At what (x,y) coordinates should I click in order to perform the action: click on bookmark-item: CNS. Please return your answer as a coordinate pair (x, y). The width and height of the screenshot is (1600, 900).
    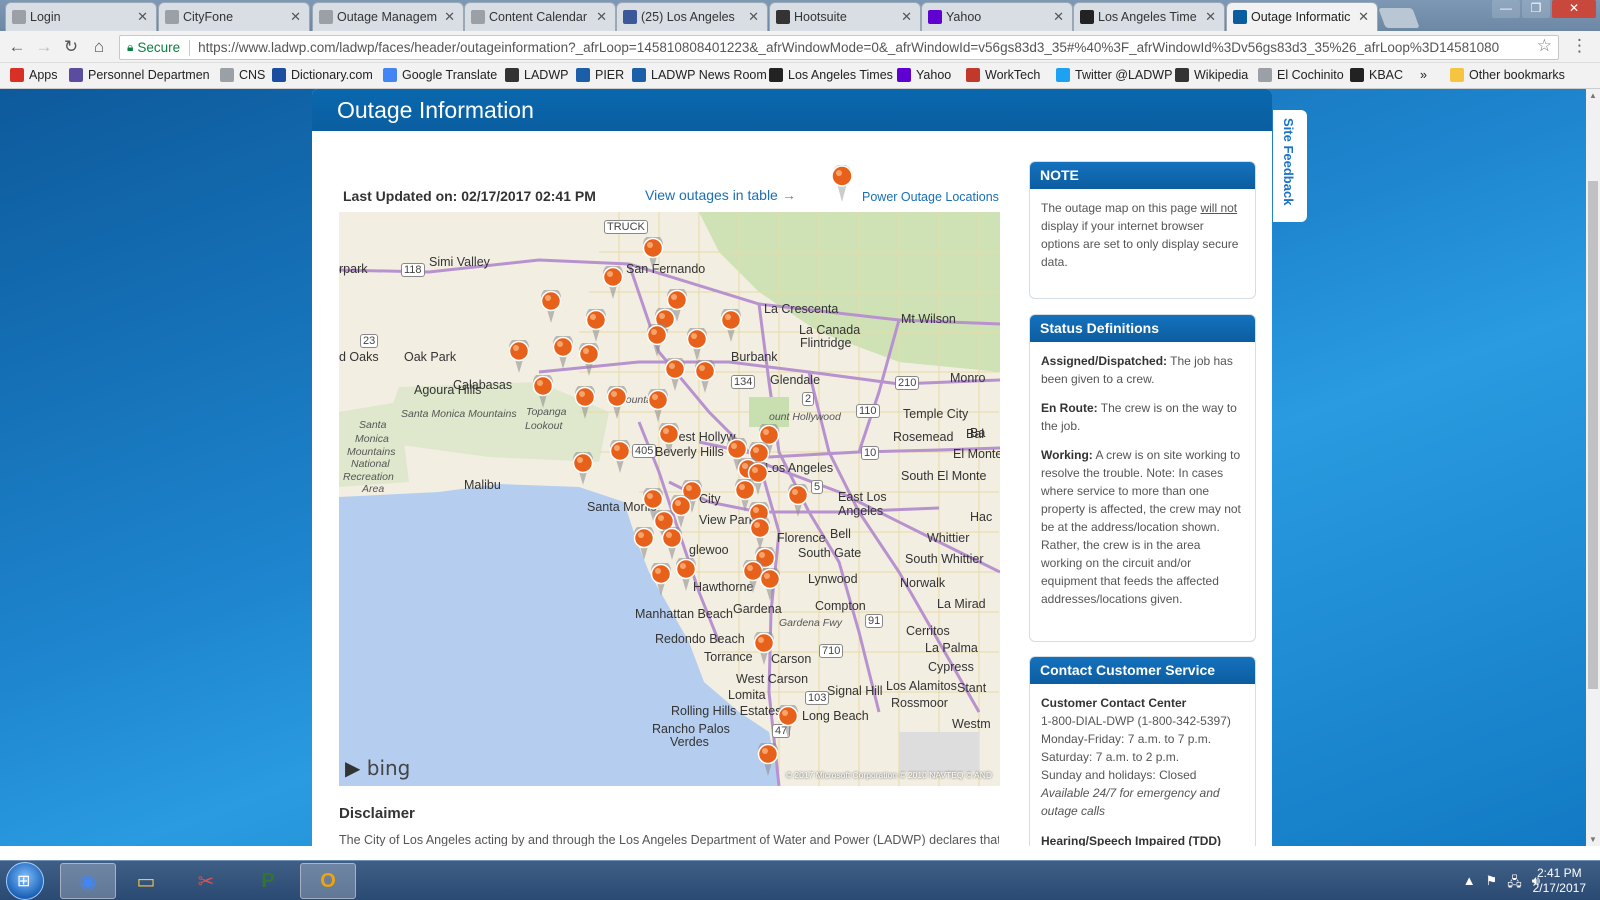
    Looking at the image, I should click on (242, 75).